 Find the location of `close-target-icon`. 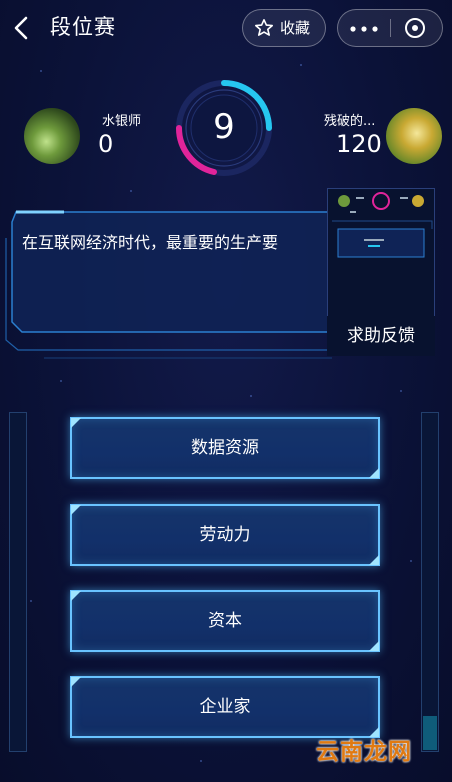

close-target-icon is located at coordinates (415, 28).